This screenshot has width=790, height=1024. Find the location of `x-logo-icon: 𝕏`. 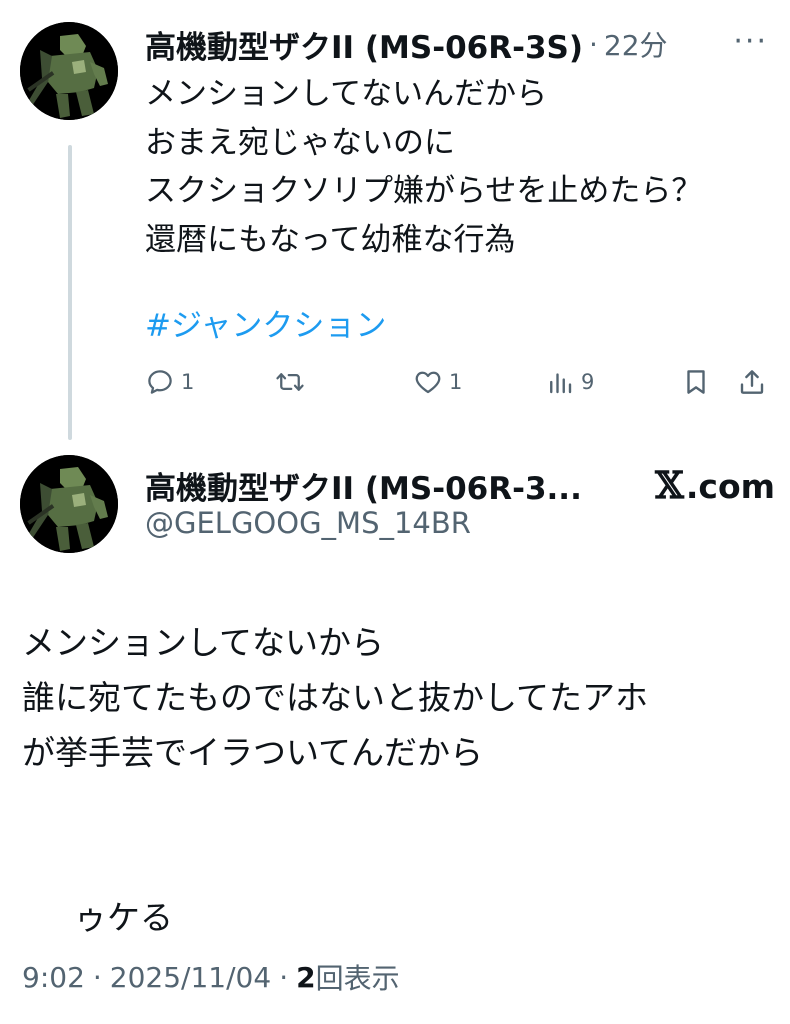

x-logo-icon: 𝕏 is located at coordinates (669, 485).